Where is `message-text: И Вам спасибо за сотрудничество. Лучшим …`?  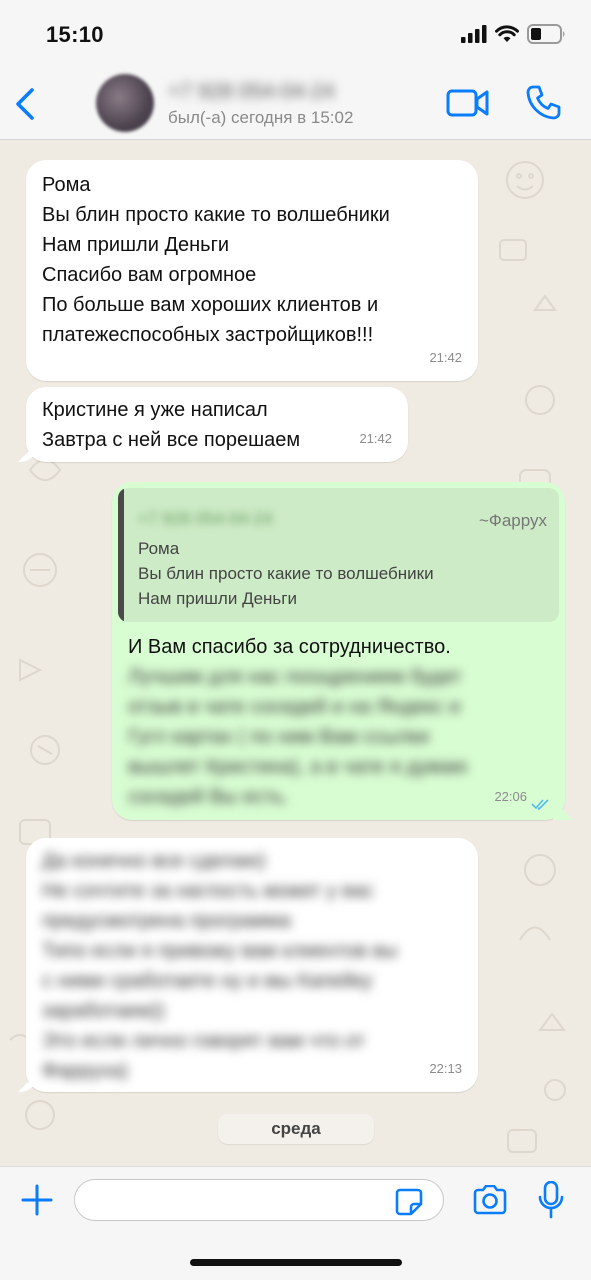
message-text: И Вам спасибо за сотрудничество. Лучшим … is located at coordinates (297, 722).